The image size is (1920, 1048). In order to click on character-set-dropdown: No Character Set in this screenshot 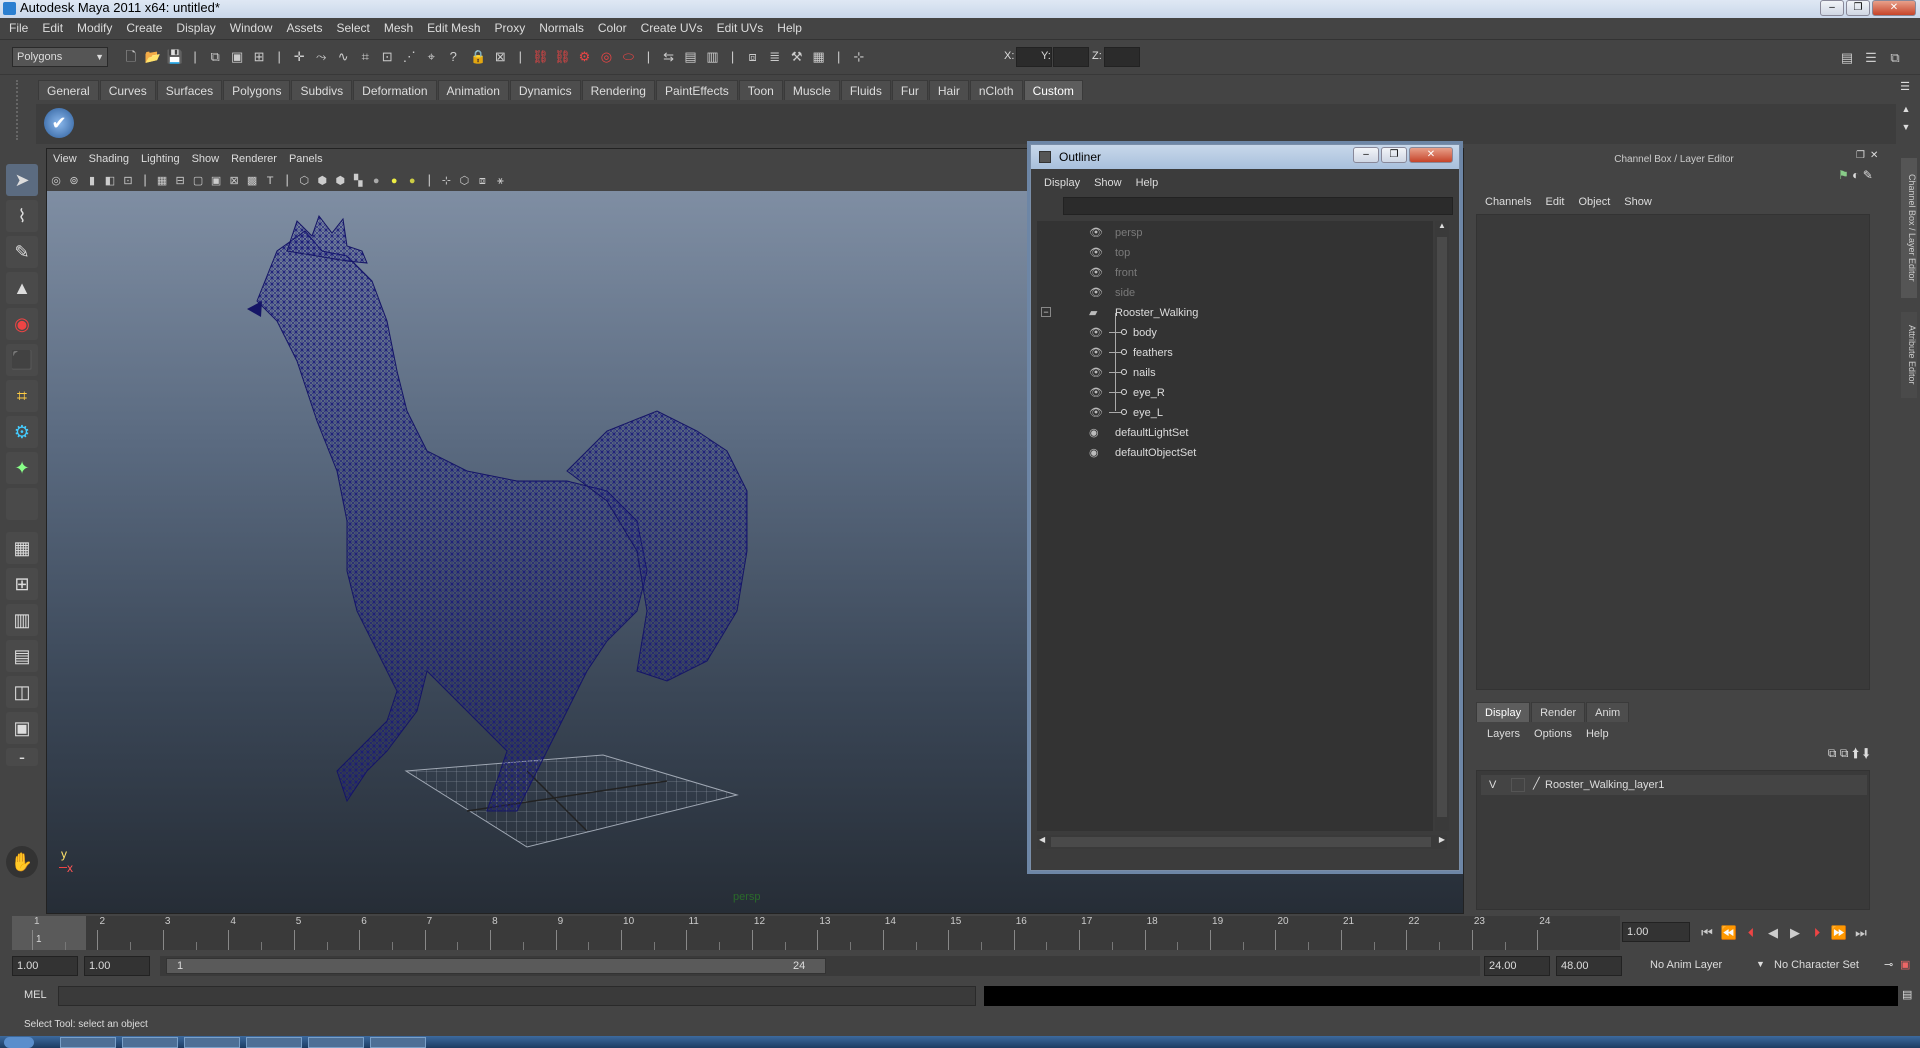, I will do `click(1825, 966)`.